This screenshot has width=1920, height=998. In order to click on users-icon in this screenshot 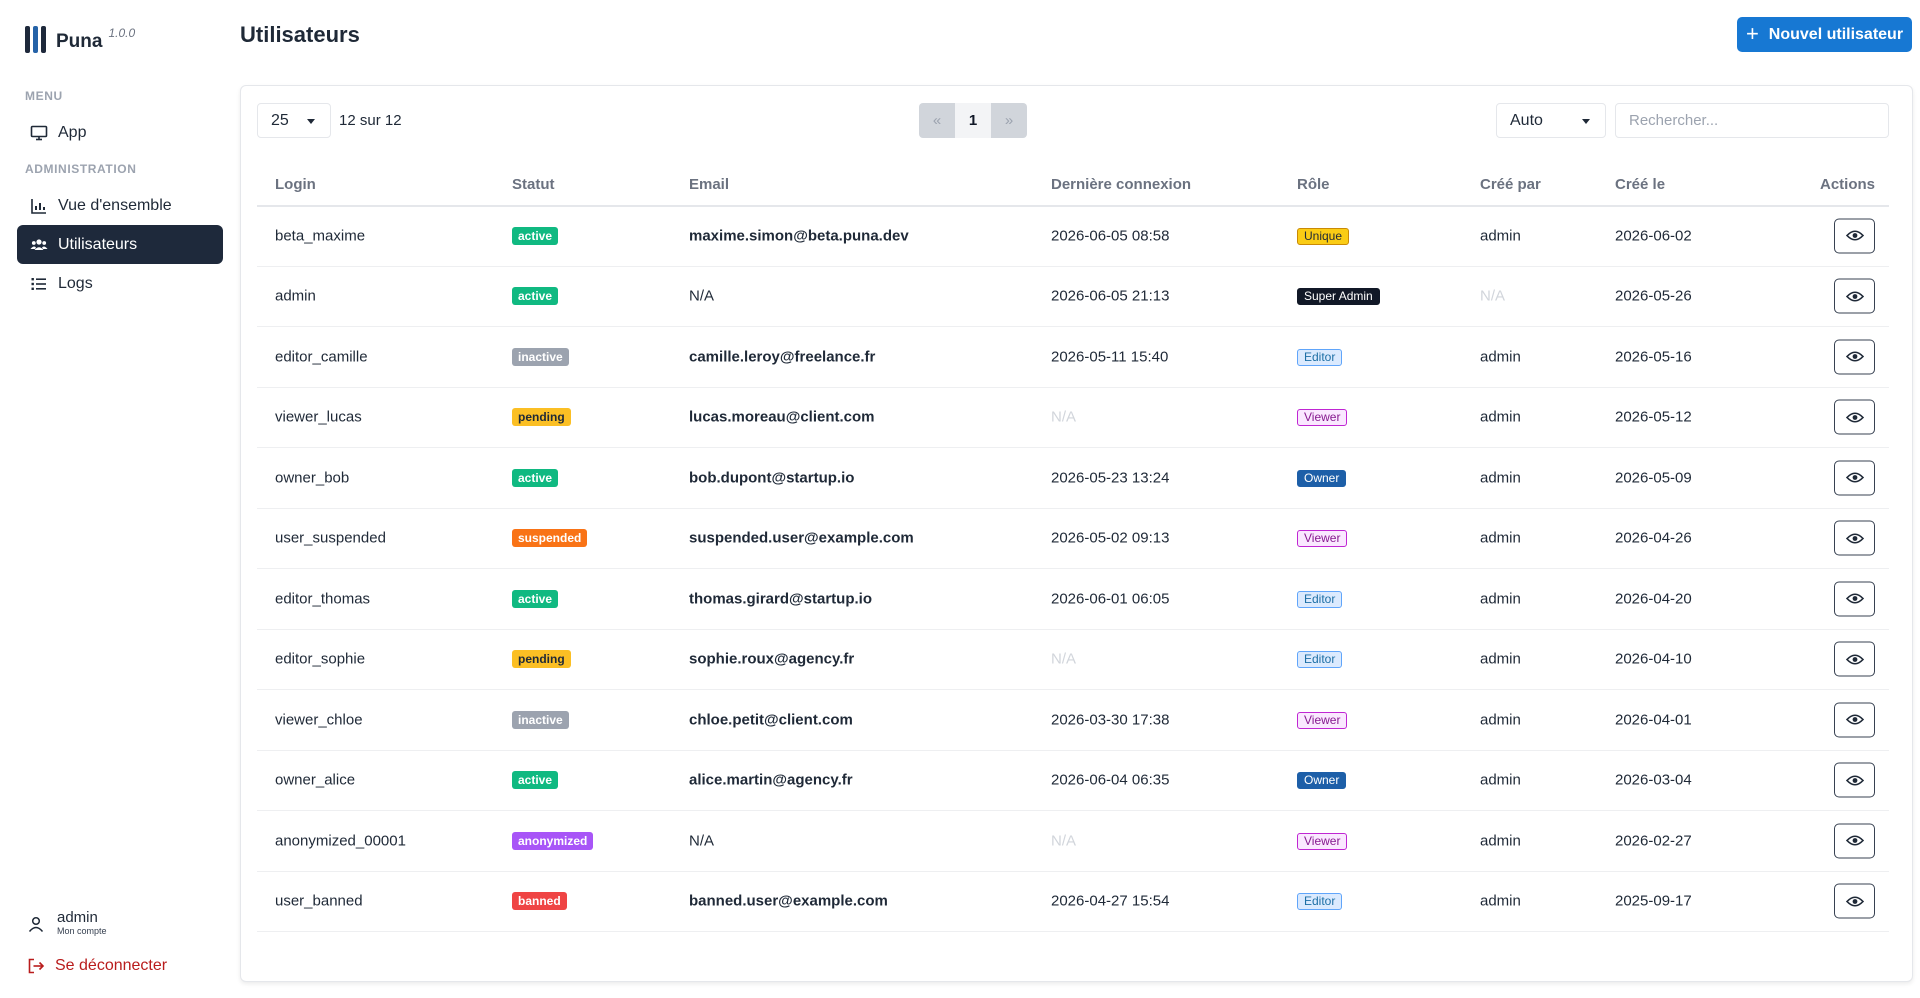, I will do `click(39, 245)`.